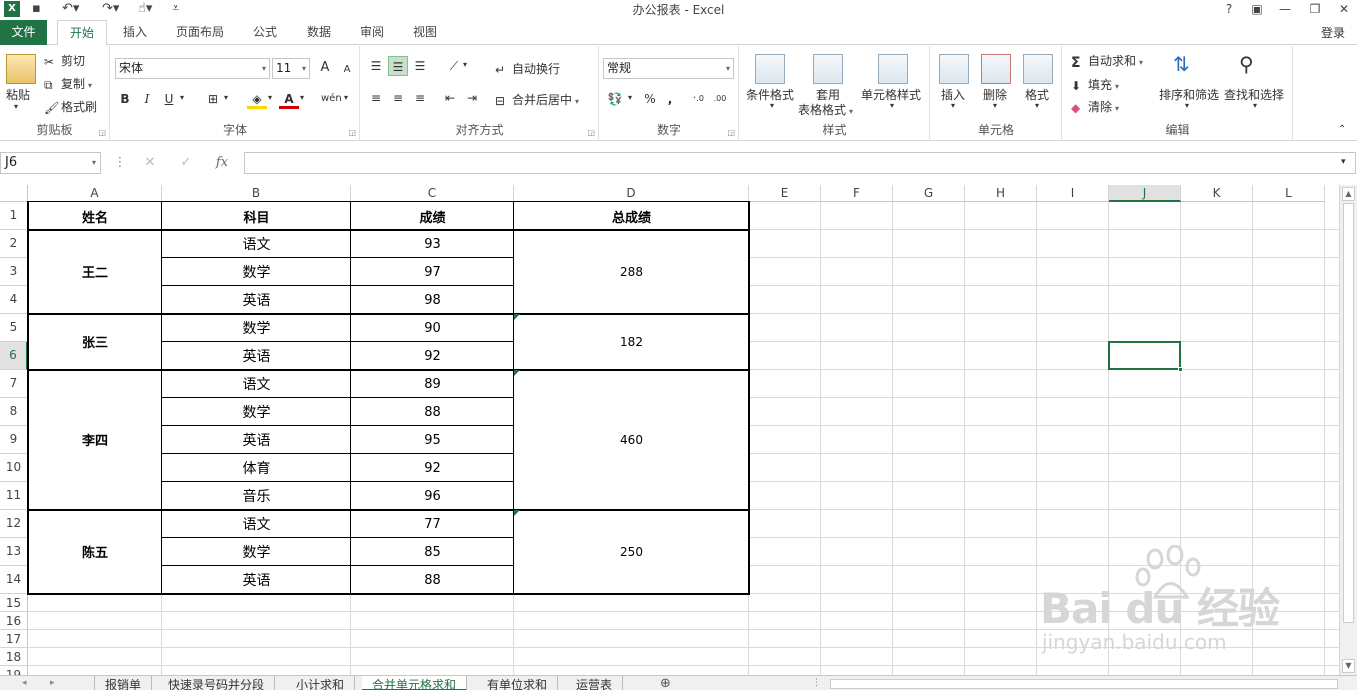  I want to click on header-cell-score: 成绩, so click(432, 216).